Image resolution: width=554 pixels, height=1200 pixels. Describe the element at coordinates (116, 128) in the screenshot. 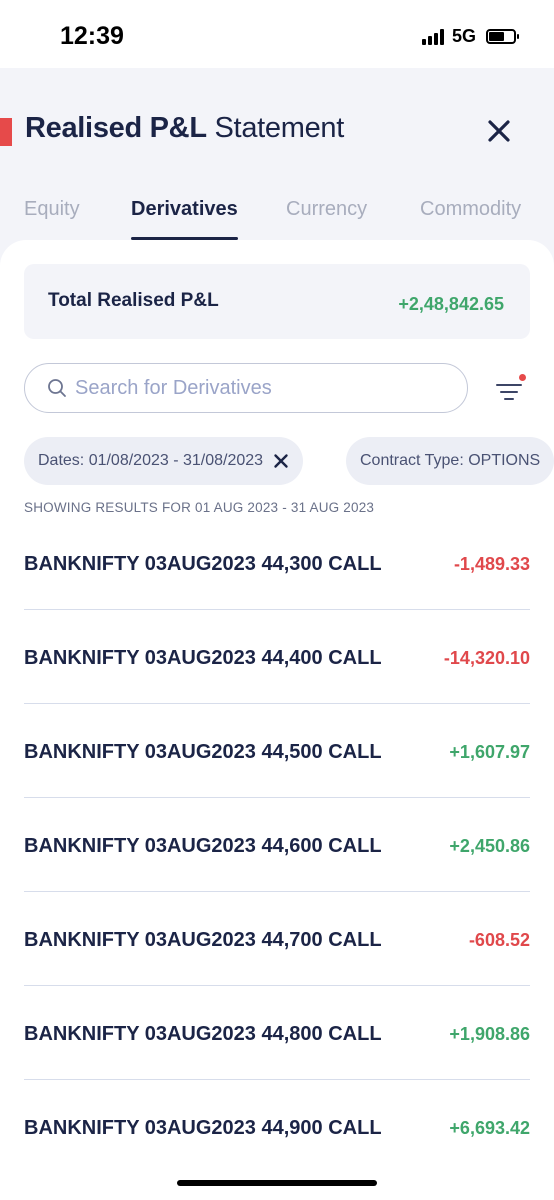

I see `page-title-bold: Realised P&L` at that location.